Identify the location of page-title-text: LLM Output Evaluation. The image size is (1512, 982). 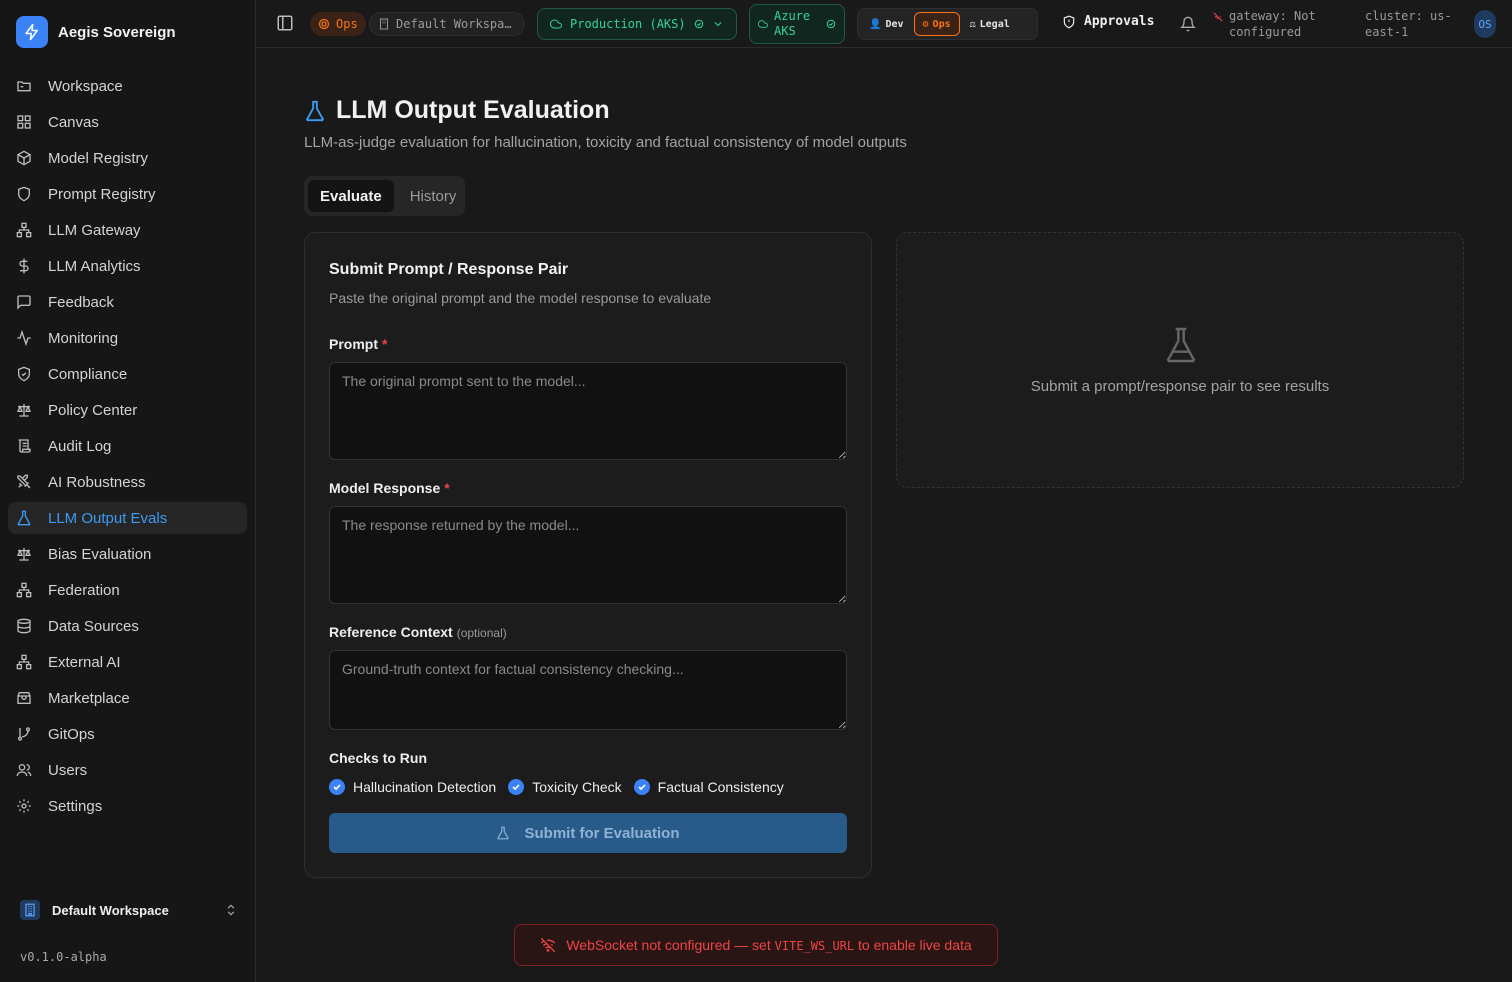
(473, 110).